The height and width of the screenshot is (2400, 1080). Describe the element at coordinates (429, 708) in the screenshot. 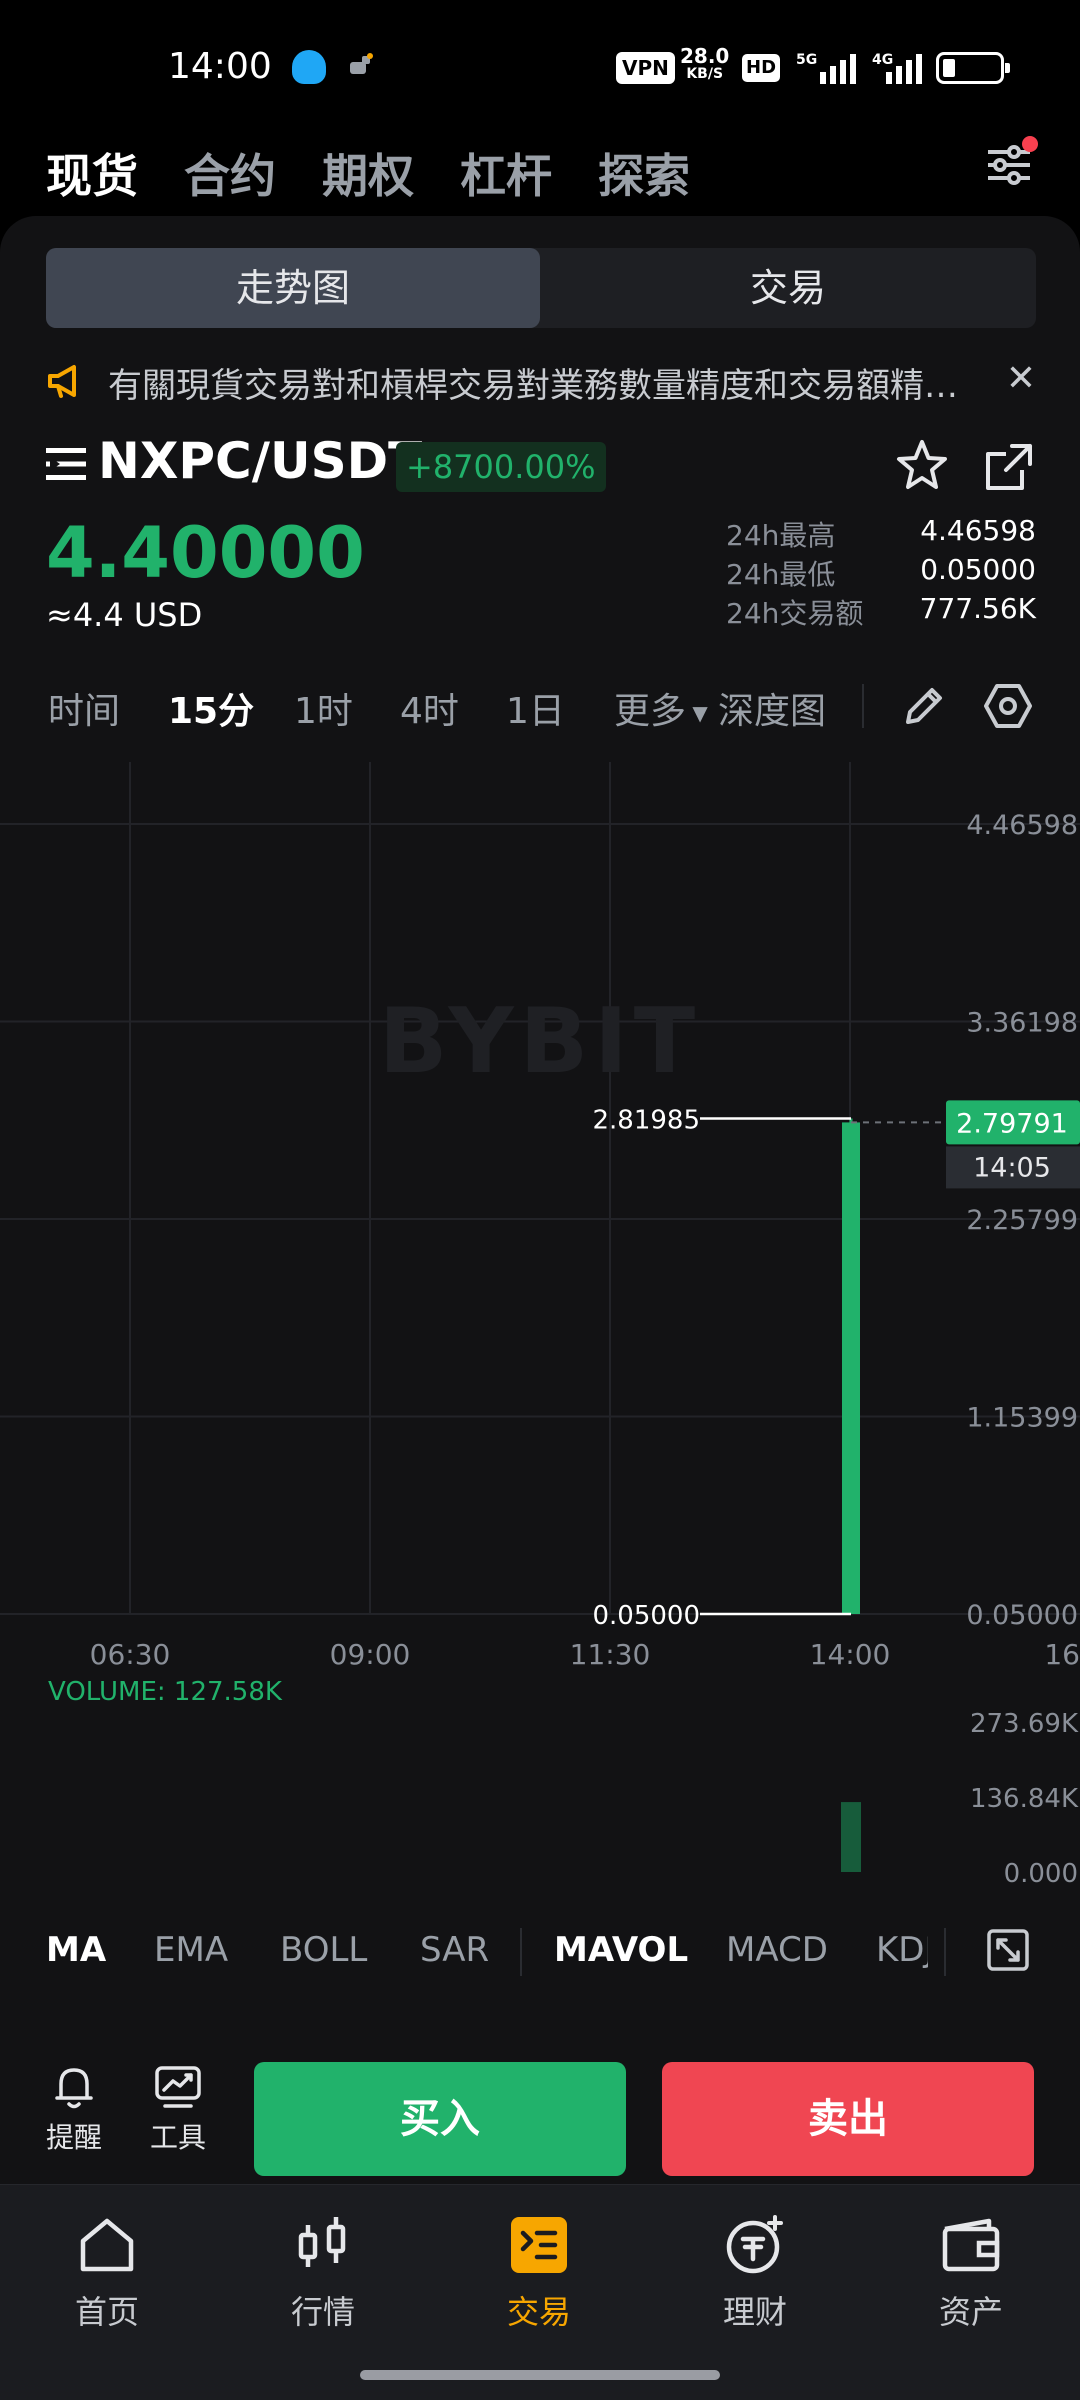

I see `interval-4h: 4时` at that location.